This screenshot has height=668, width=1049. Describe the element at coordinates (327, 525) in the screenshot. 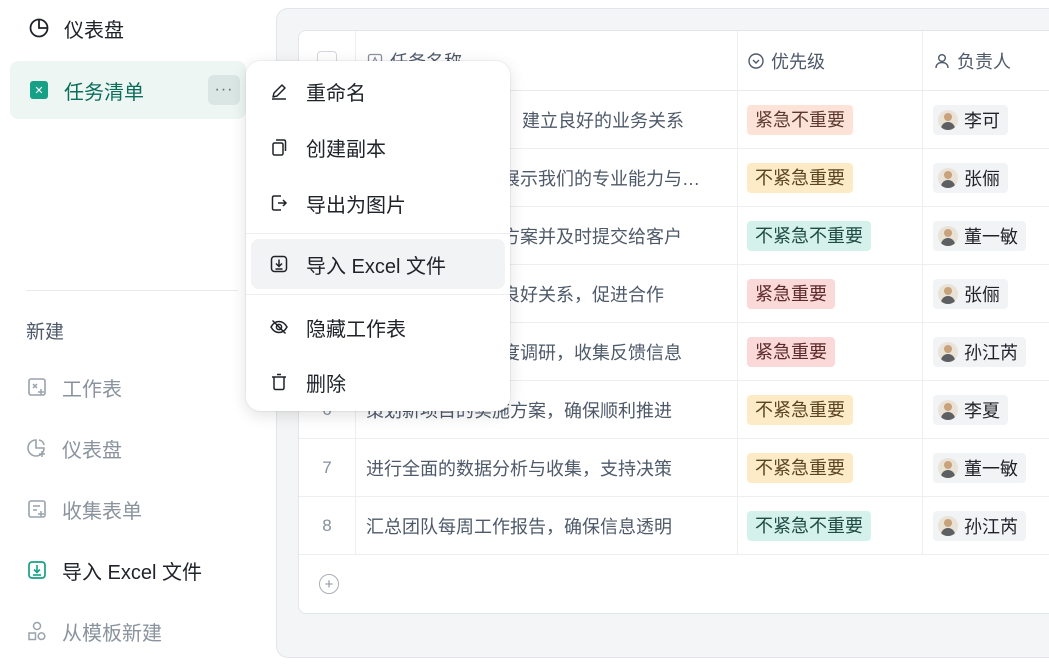

I see `row-number: 8` at that location.